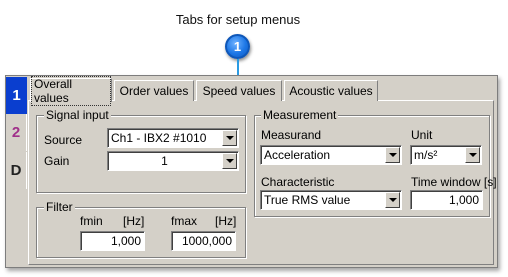 This screenshot has height=277, width=508. I want to click on measurand-select: Acceleration, so click(331, 155).